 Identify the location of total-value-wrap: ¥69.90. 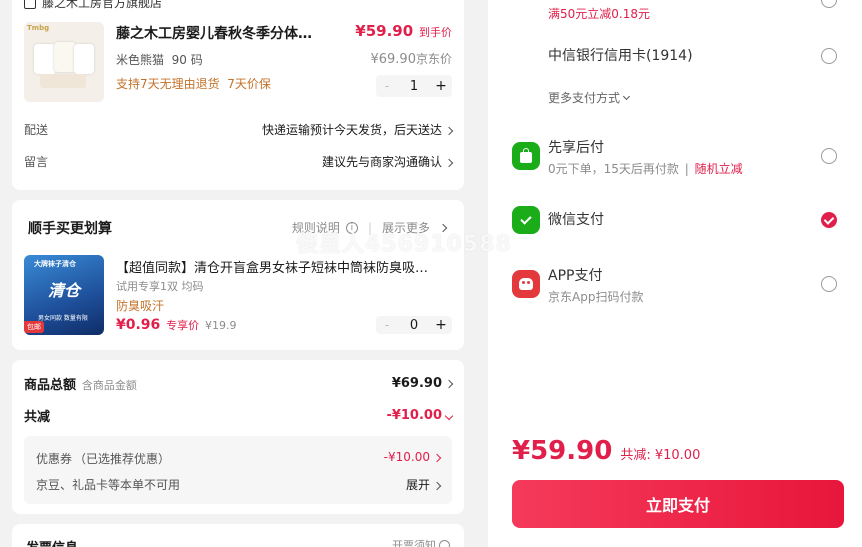
(422, 383).